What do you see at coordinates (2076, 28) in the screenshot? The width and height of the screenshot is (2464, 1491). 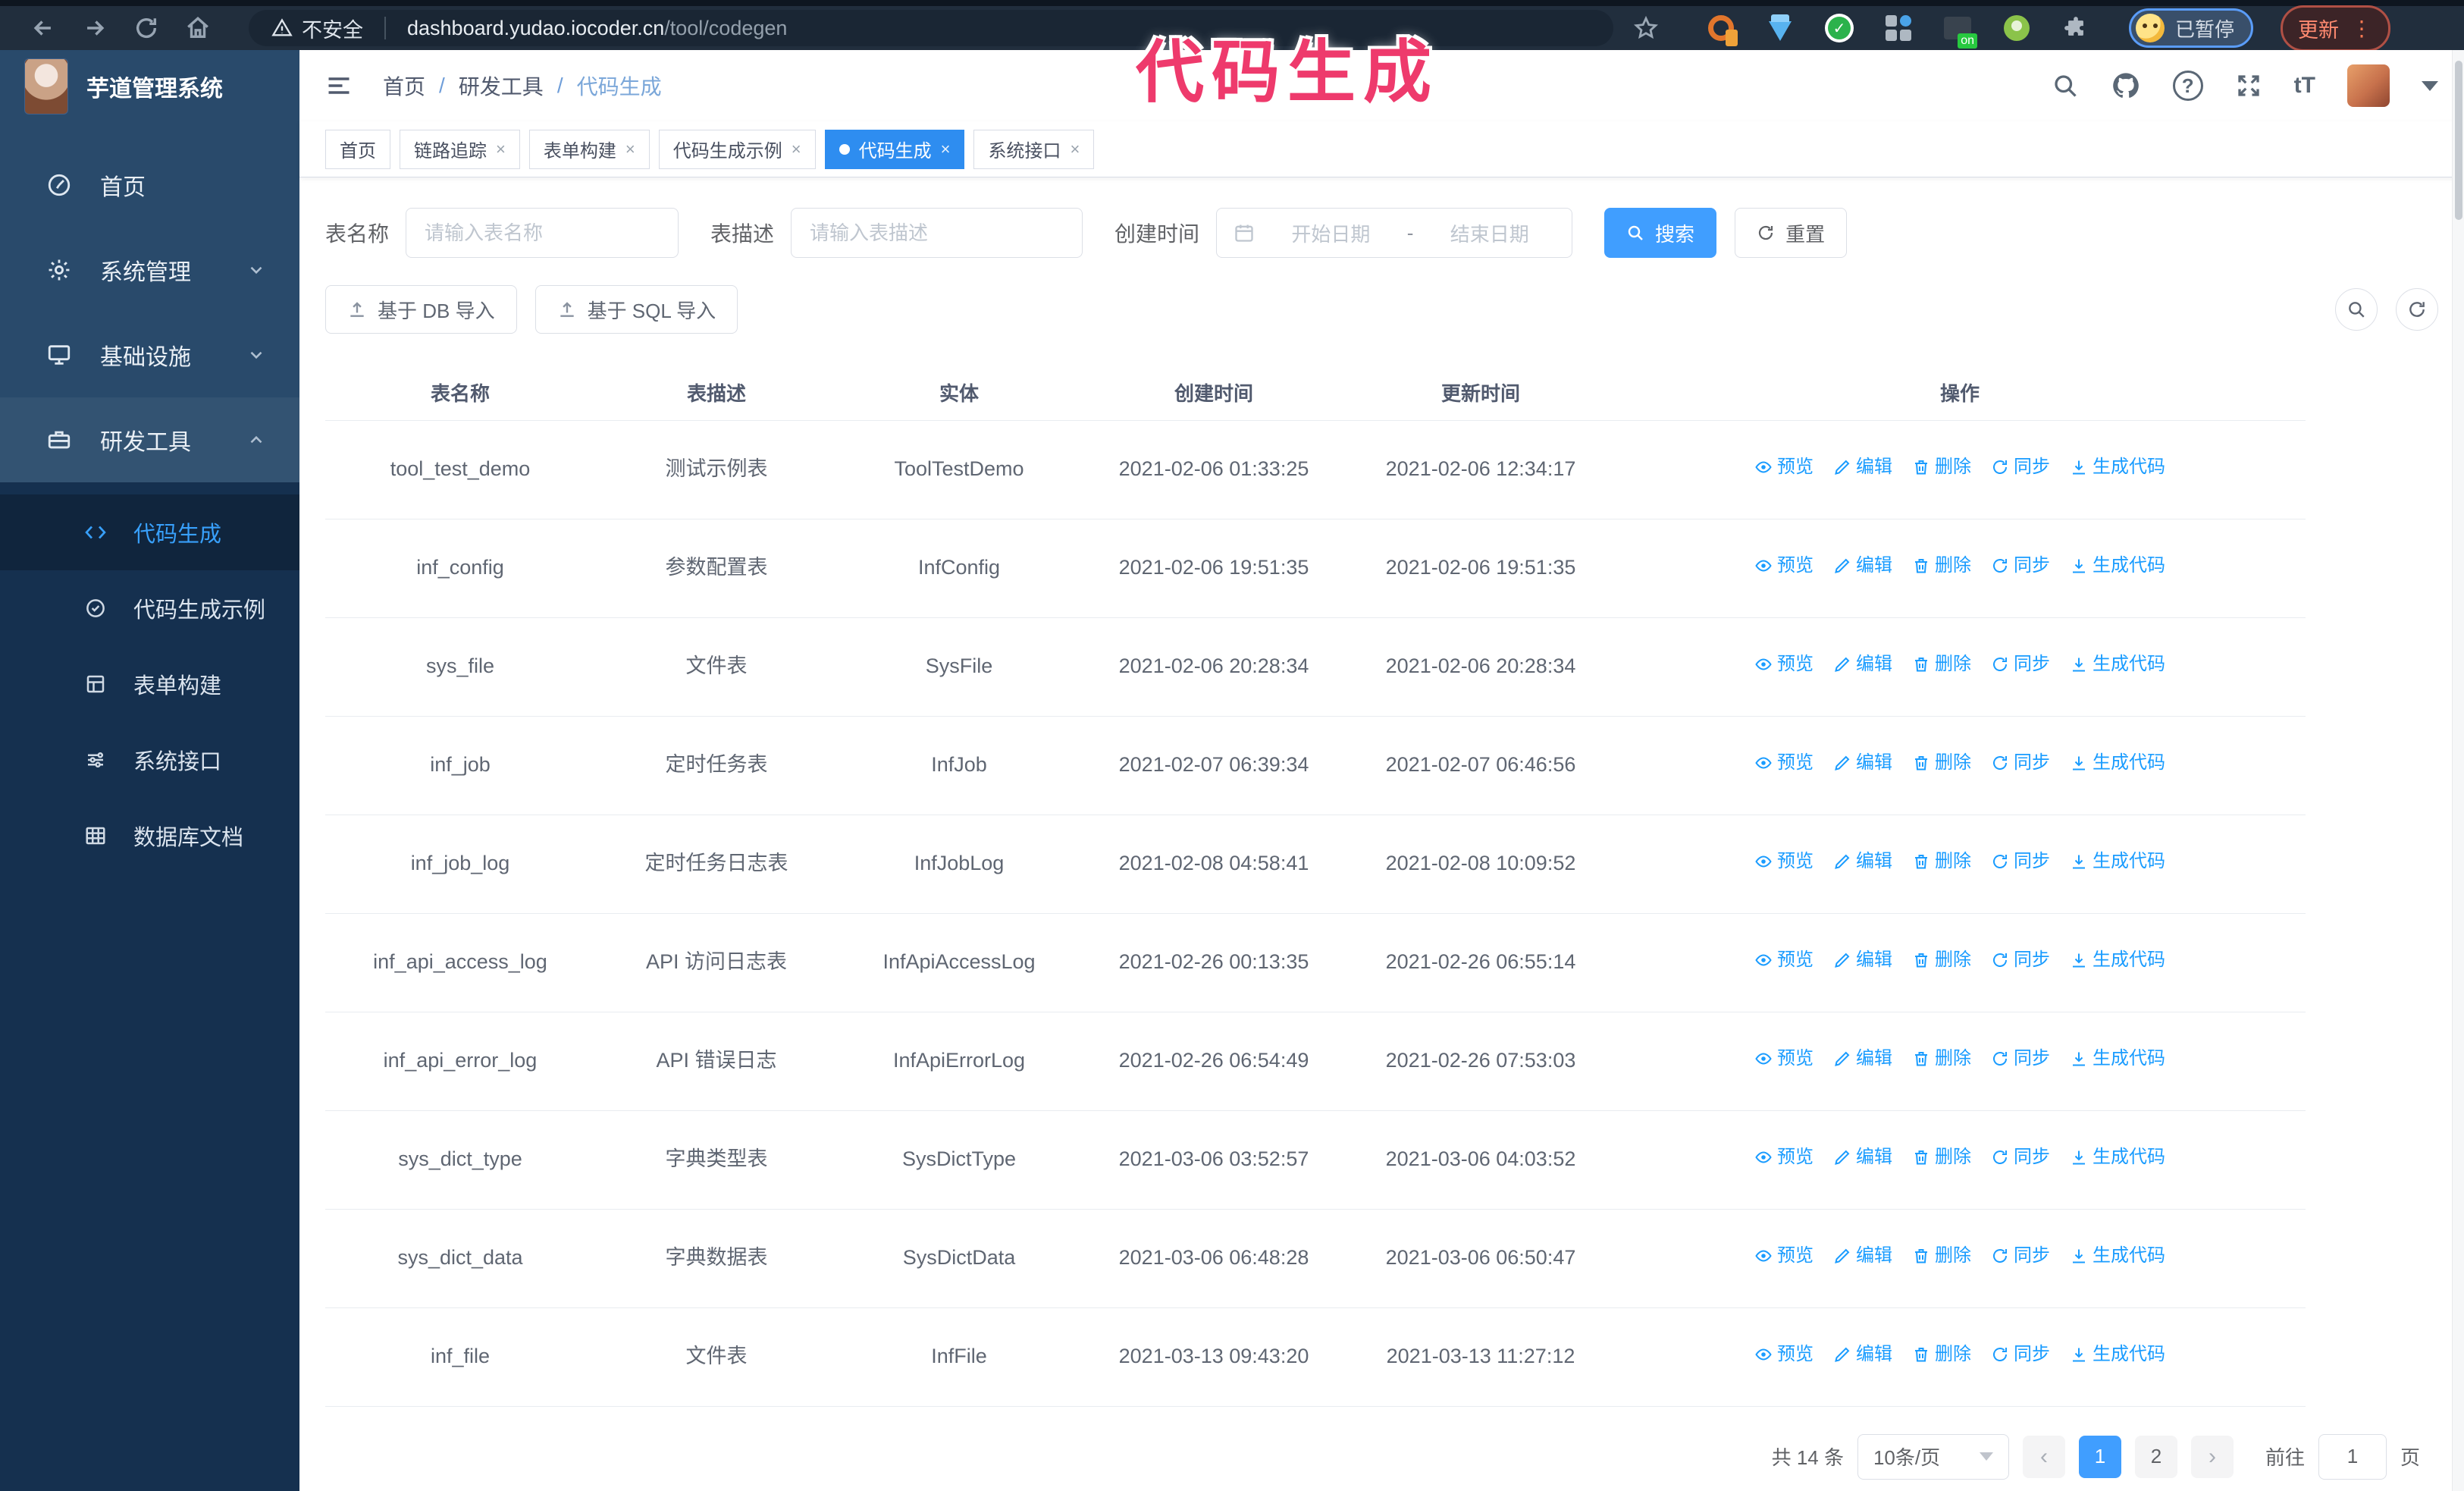 I see `extensions-puzzle-icon` at bounding box center [2076, 28].